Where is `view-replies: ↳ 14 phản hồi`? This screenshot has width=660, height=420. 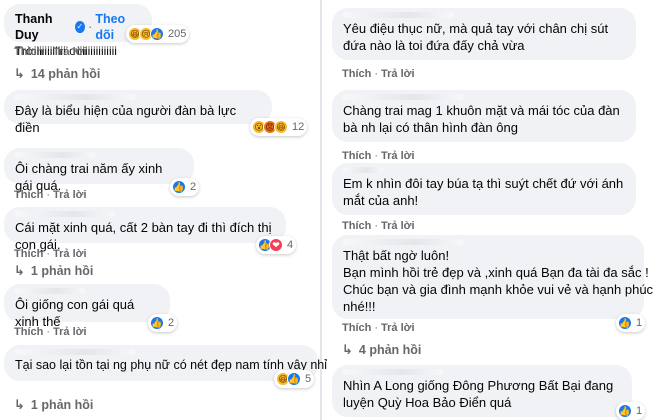
view-replies: ↳ 14 phản hồi is located at coordinates (57, 74).